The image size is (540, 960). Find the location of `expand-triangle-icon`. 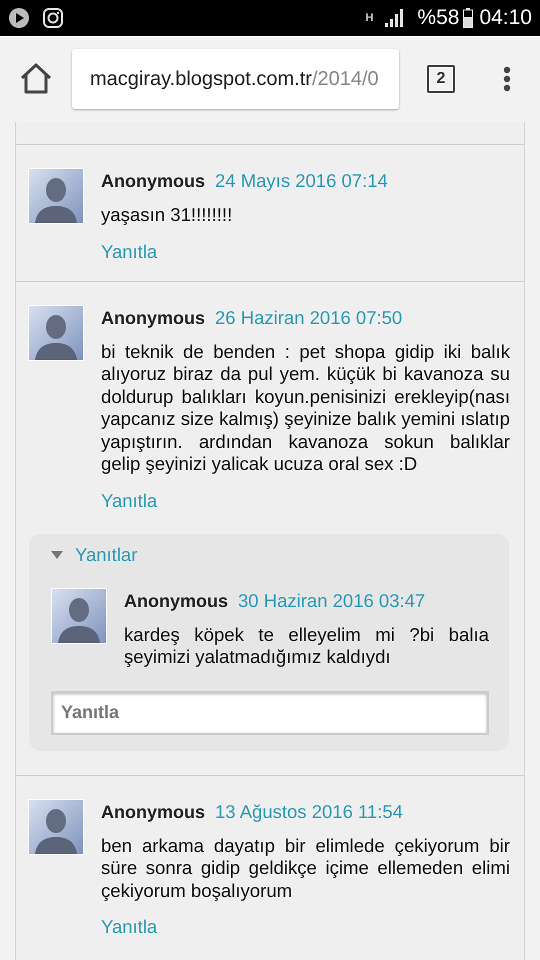

expand-triangle-icon is located at coordinates (57, 554).